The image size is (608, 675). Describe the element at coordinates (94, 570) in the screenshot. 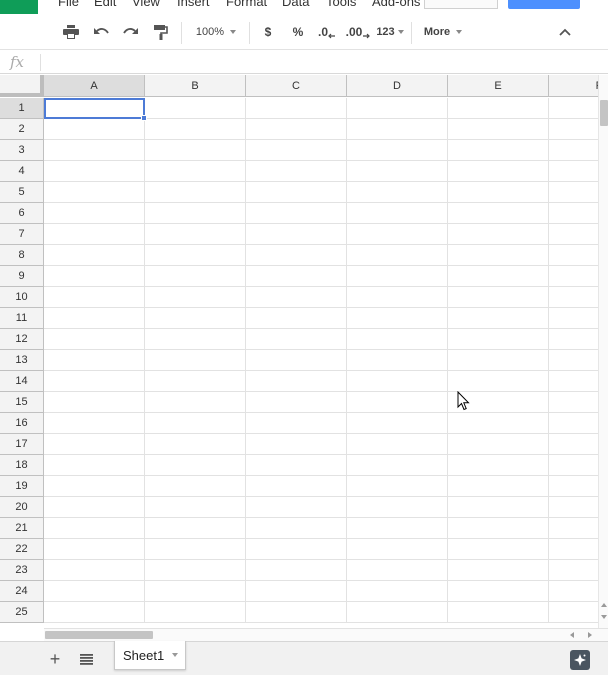

I see `cell-a23` at that location.